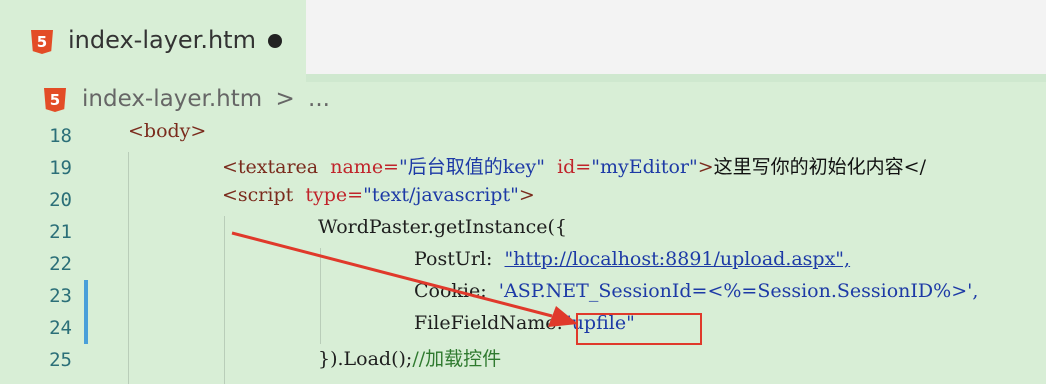 The width and height of the screenshot is (1046, 384). I want to click on annotation-arrow, so click(404, 279).